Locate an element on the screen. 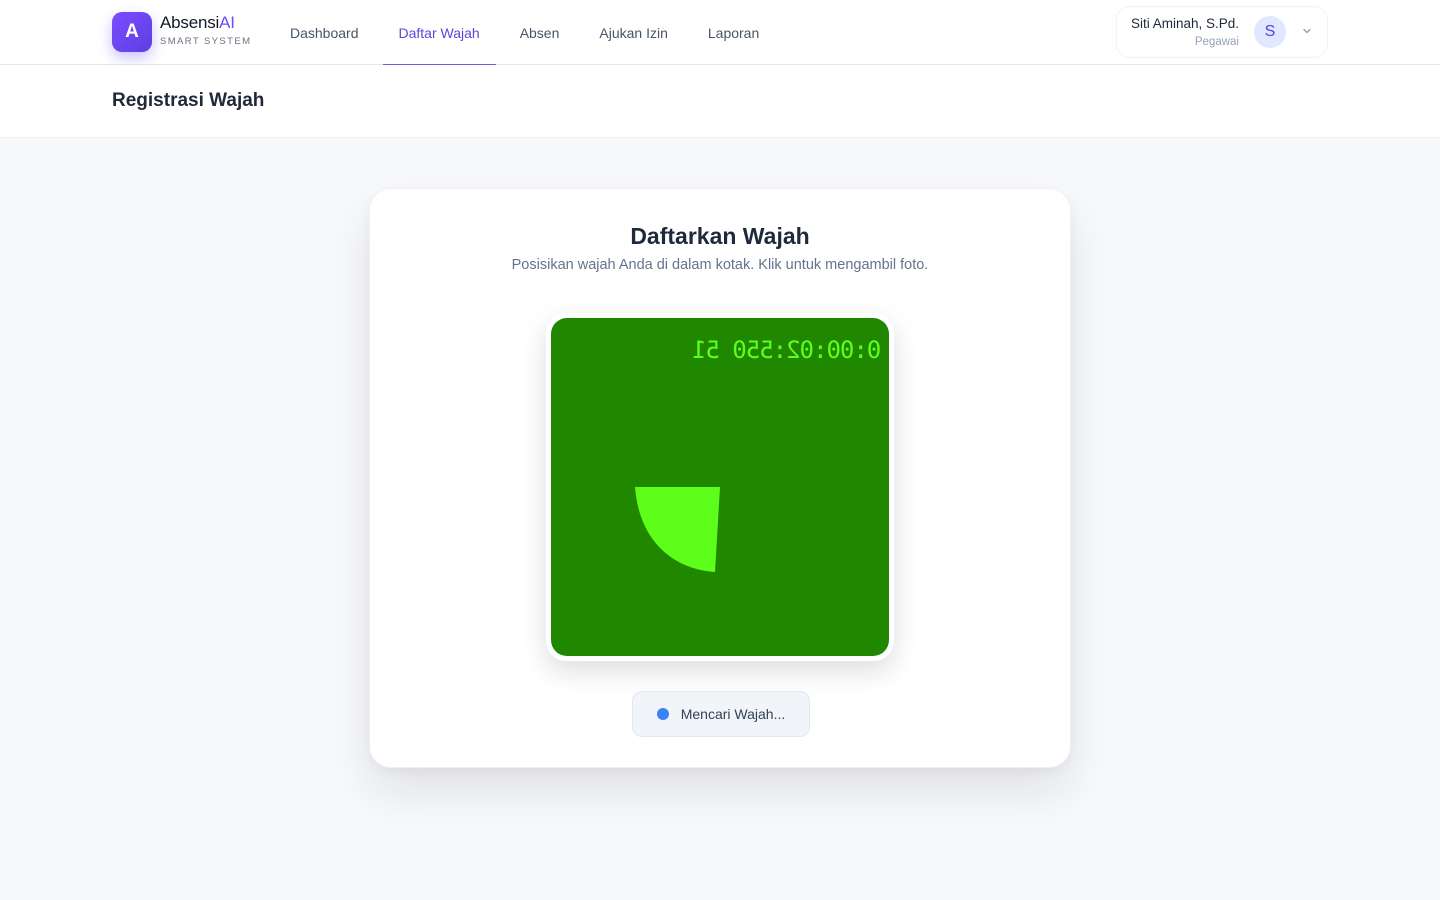 This screenshot has width=1440, height=900. avatar: S is located at coordinates (1270, 32).